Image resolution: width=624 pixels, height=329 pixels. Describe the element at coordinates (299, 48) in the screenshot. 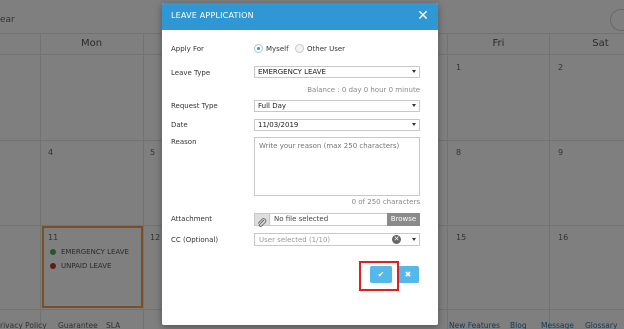

I see `radio-unselected-icon` at that location.